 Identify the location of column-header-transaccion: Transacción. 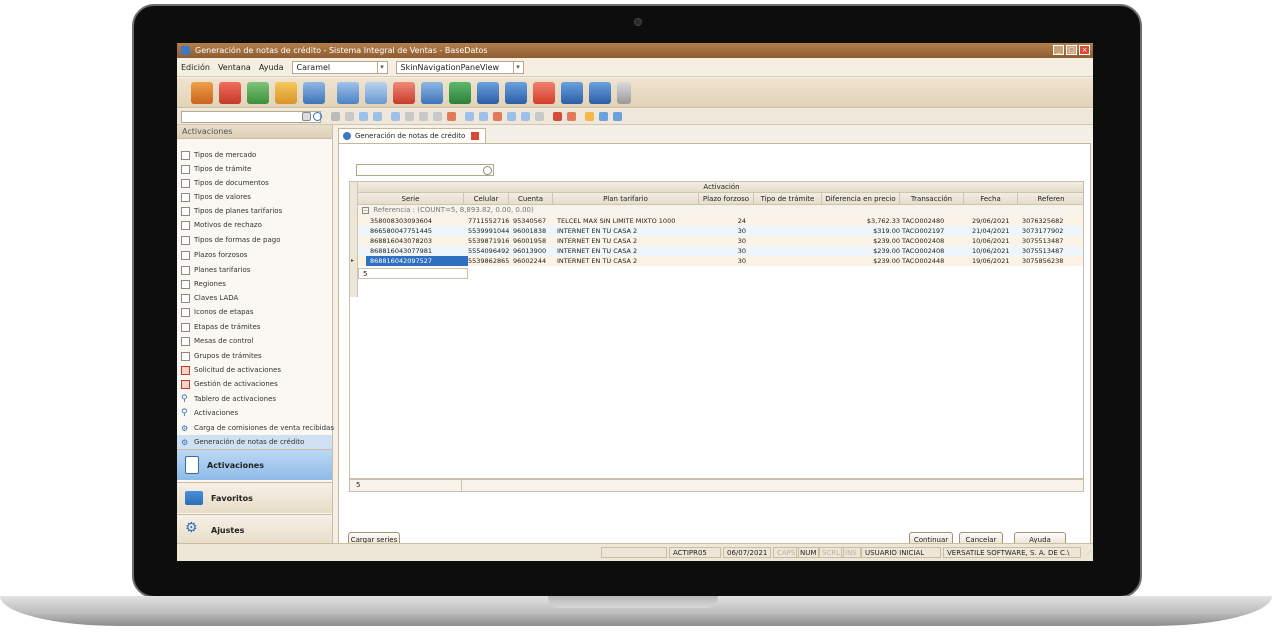
(932, 199).